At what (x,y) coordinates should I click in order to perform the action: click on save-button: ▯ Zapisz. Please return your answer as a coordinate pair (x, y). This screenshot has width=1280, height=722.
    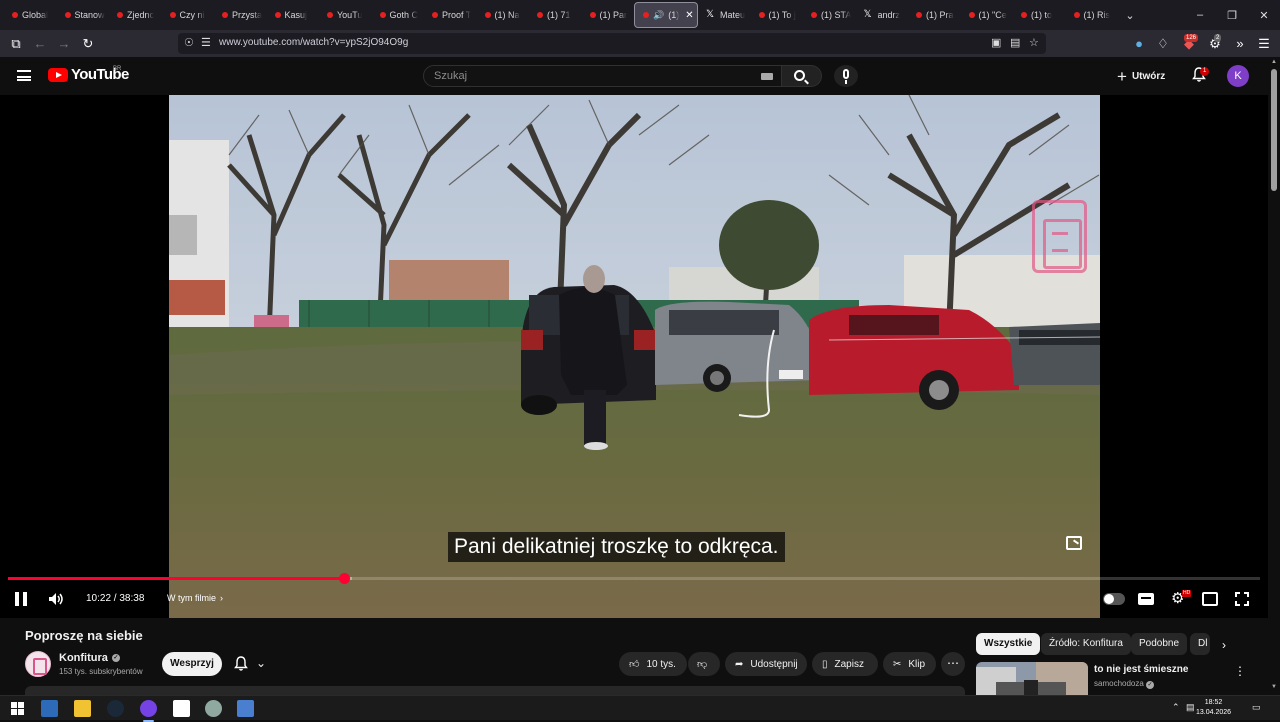
    Looking at the image, I should click on (845, 664).